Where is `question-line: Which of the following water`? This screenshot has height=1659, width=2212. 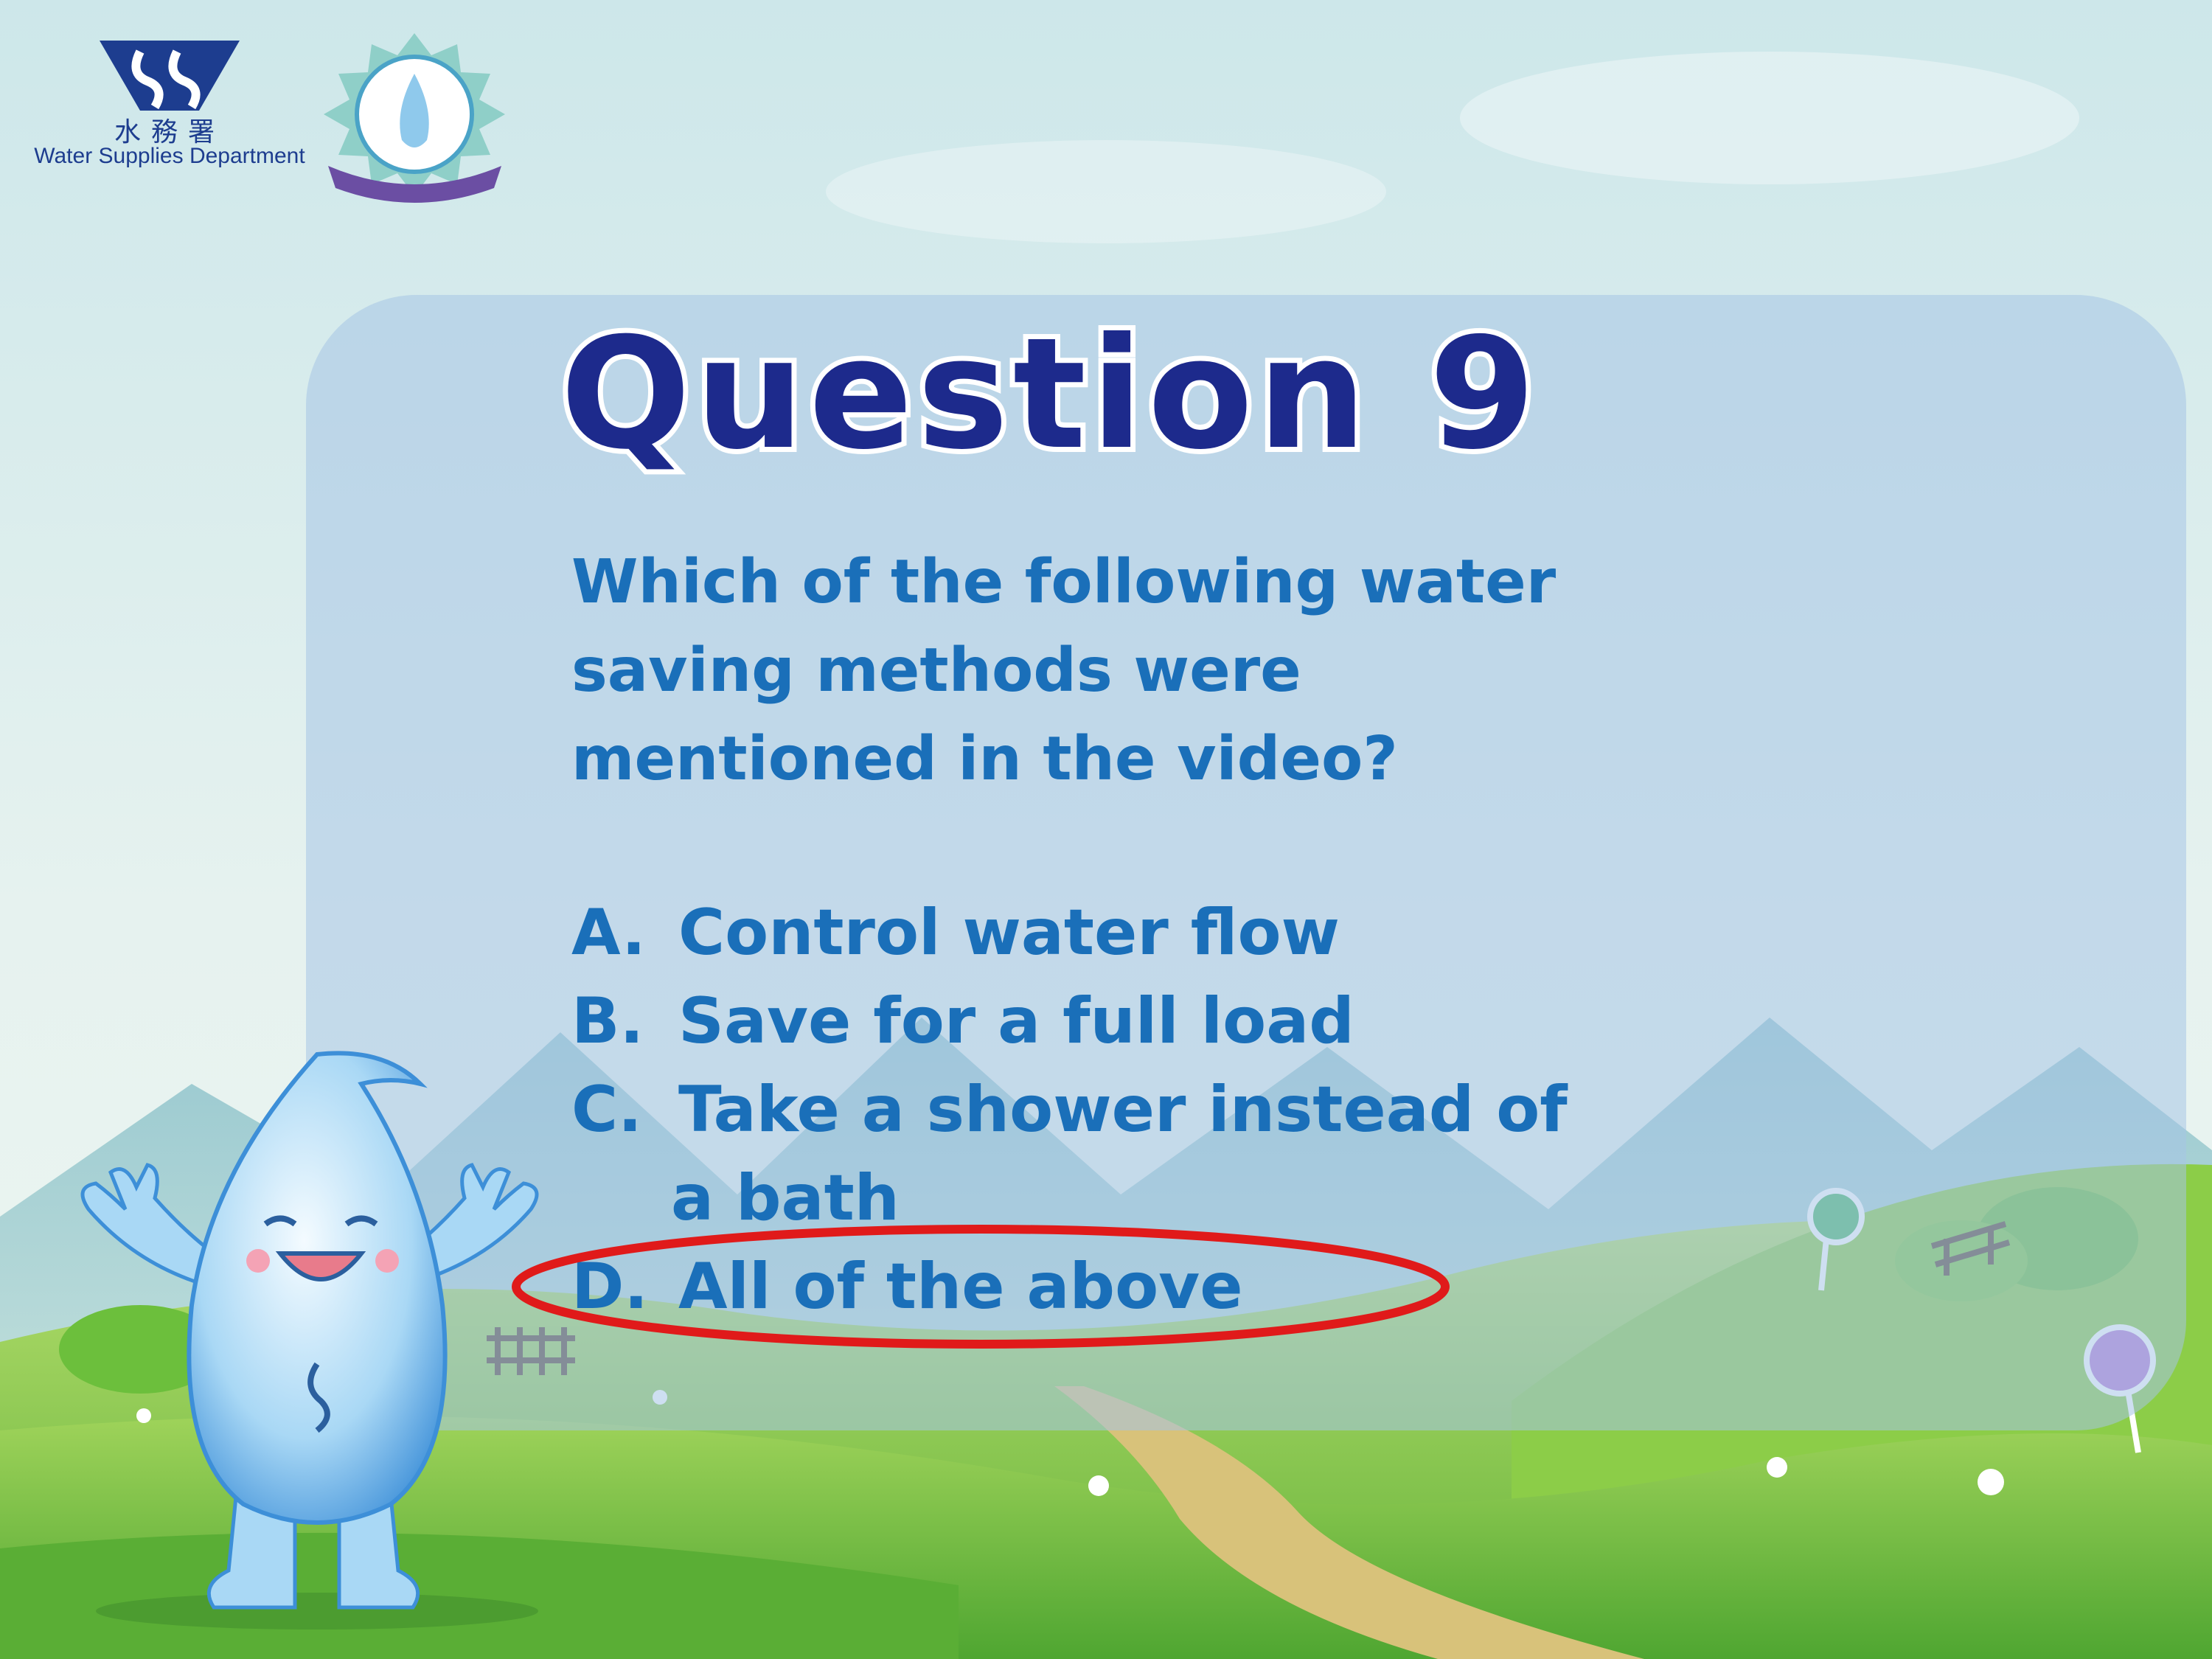
question-line: Which of the following water is located at coordinates (1064, 582).